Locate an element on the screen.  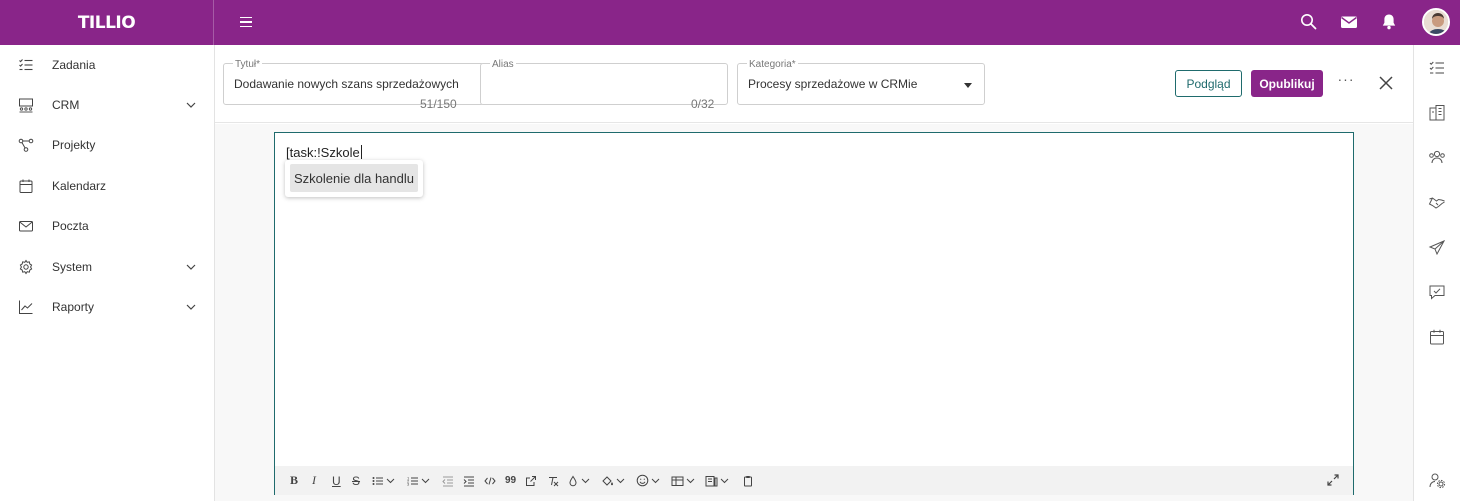
text-color-button is located at coordinates (578, 480).